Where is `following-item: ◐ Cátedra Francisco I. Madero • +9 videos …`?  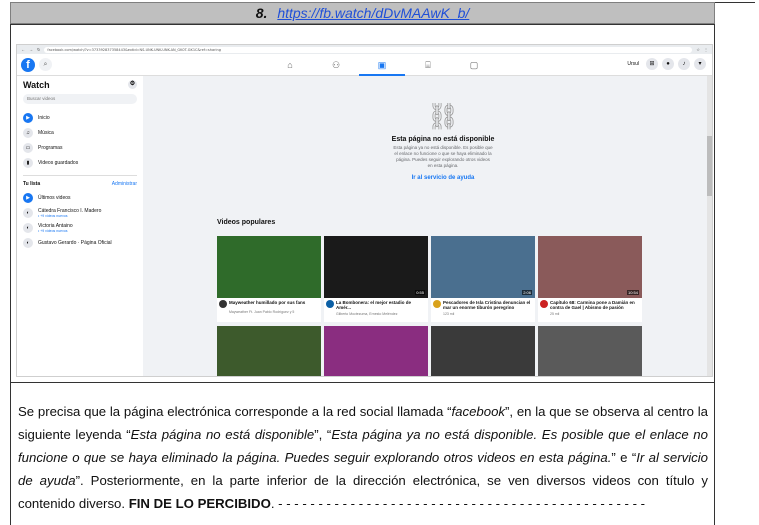
following-item: ◐ Cátedra Francisco I. Madero • +9 videos … is located at coordinates (80, 212).